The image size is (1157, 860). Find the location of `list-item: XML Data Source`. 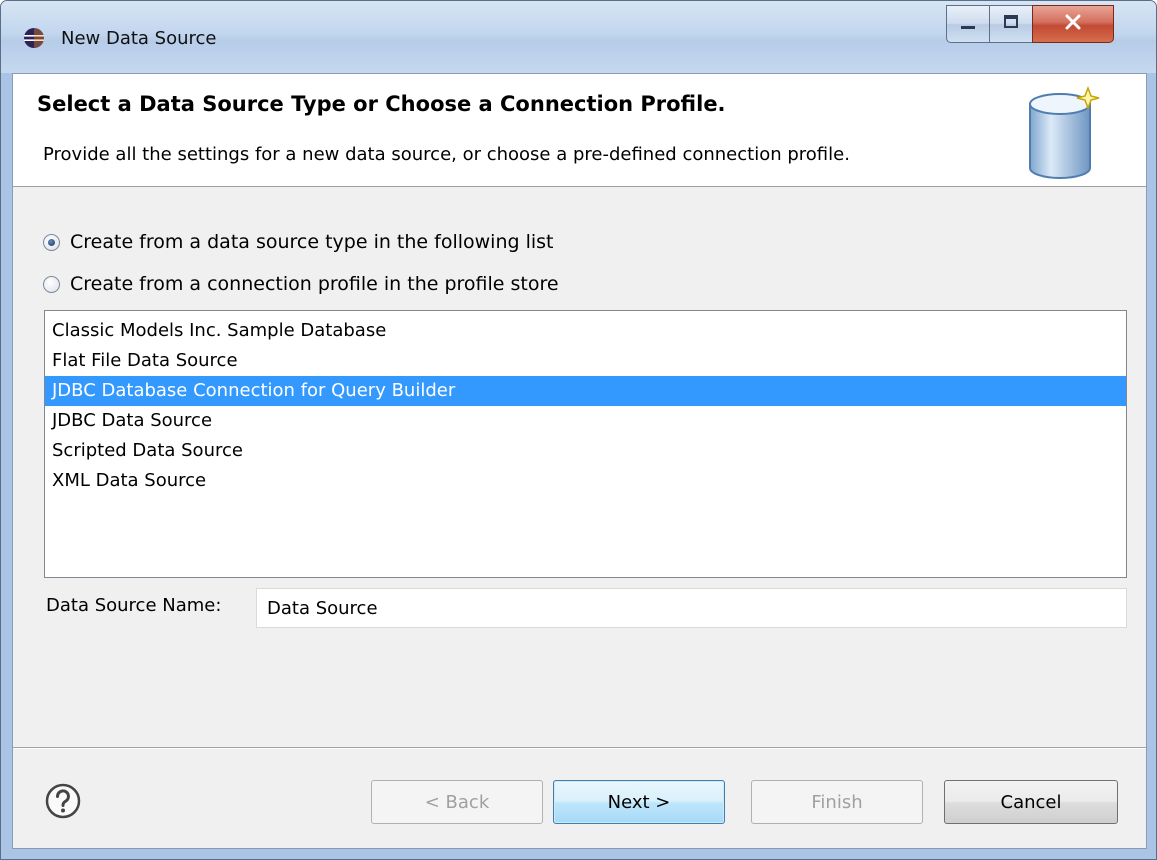

list-item: XML Data Source is located at coordinates (585, 481).